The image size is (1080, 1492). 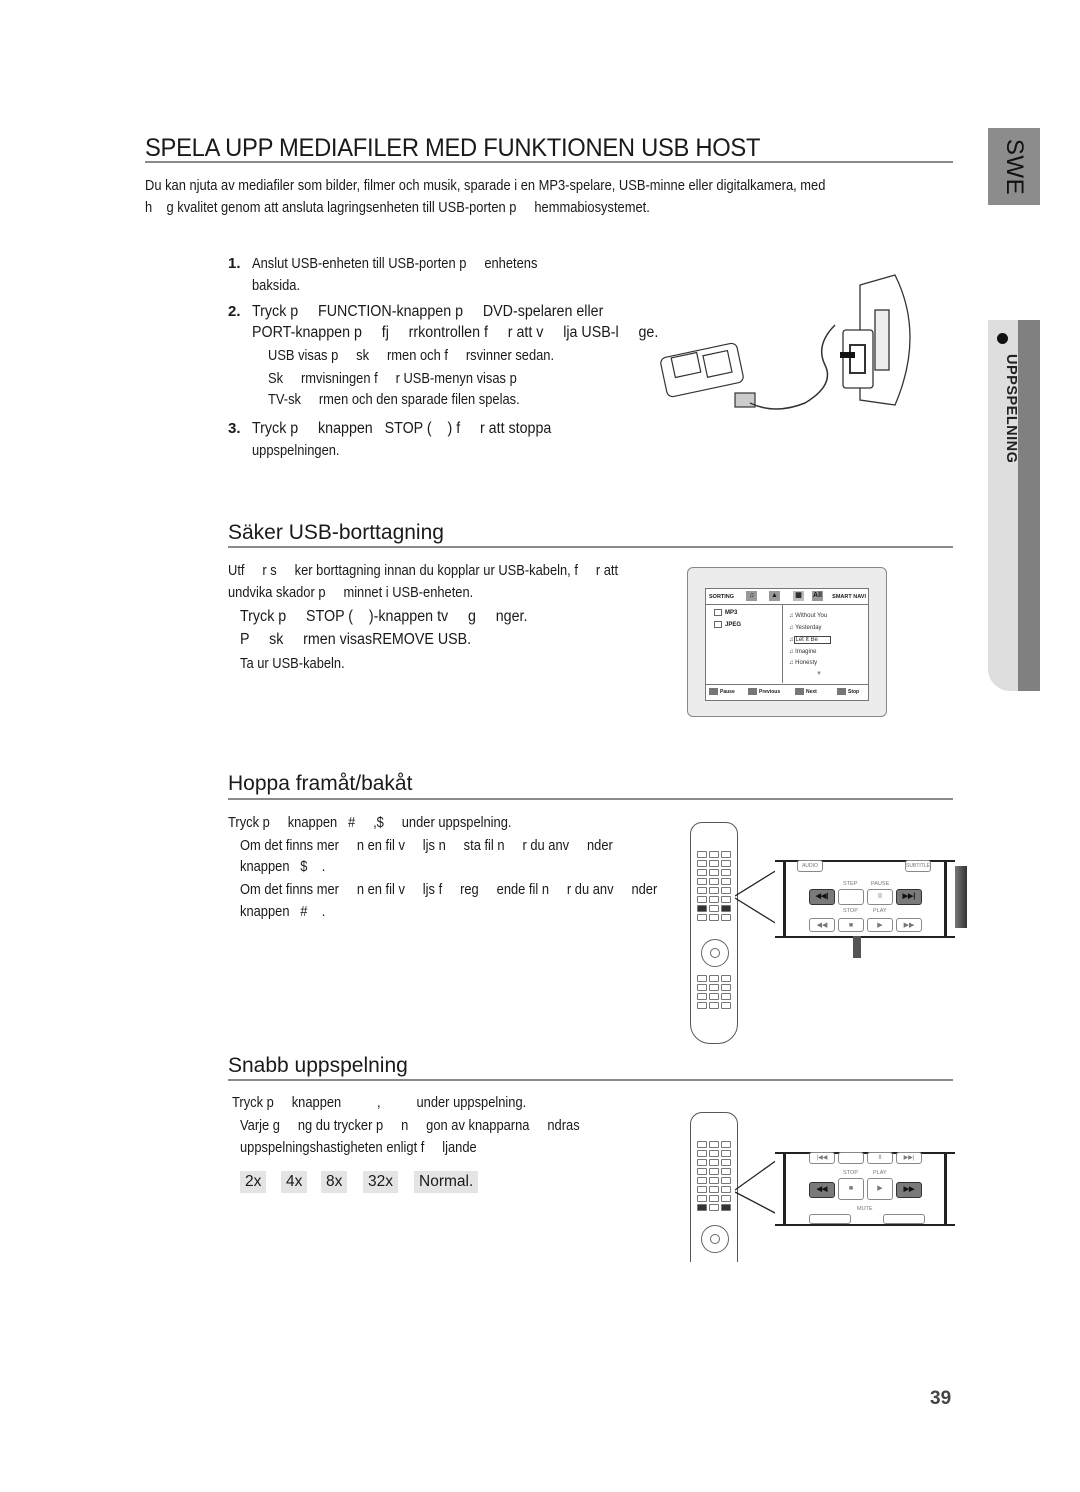 I want to click on previous-control: Previous, so click(x=764, y=691).